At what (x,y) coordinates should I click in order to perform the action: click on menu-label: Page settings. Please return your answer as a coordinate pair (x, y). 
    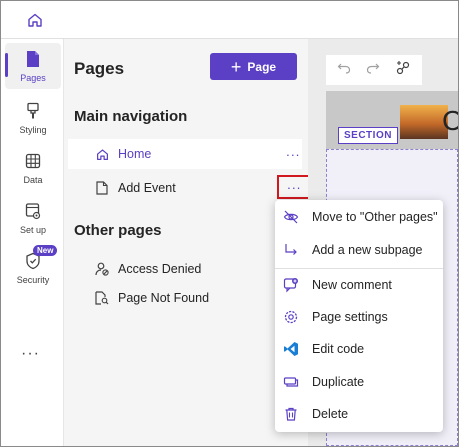
    Looking at the image, I should click on (350, 317).